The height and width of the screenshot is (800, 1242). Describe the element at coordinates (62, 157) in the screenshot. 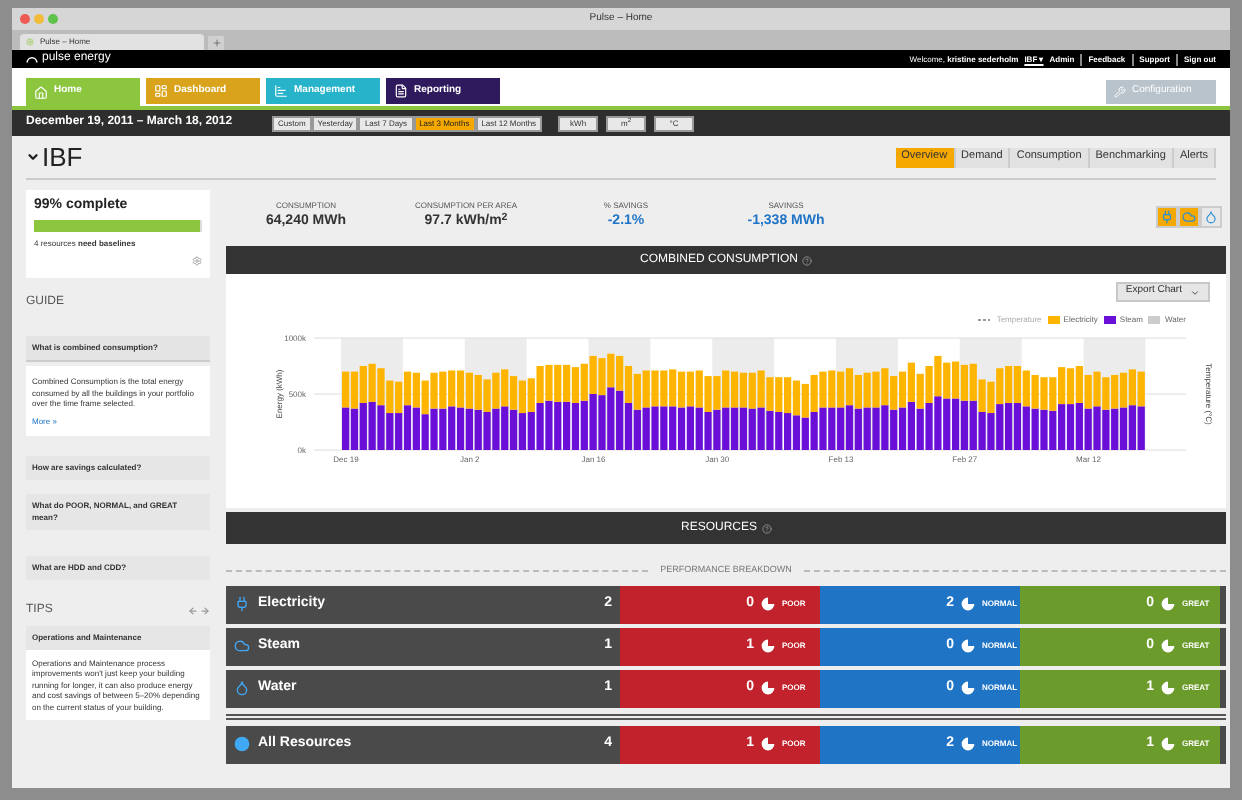

I see `page-title: IBF` at that location.